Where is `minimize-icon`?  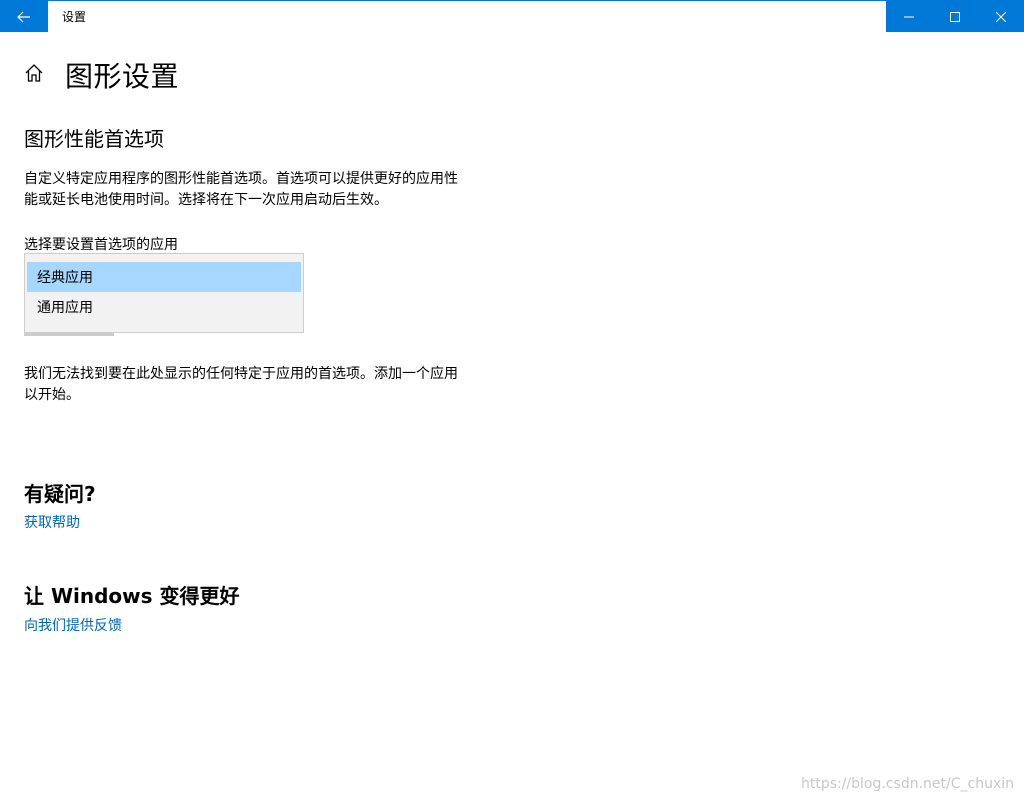 minimize-icon is located at coordinates (909, 16).